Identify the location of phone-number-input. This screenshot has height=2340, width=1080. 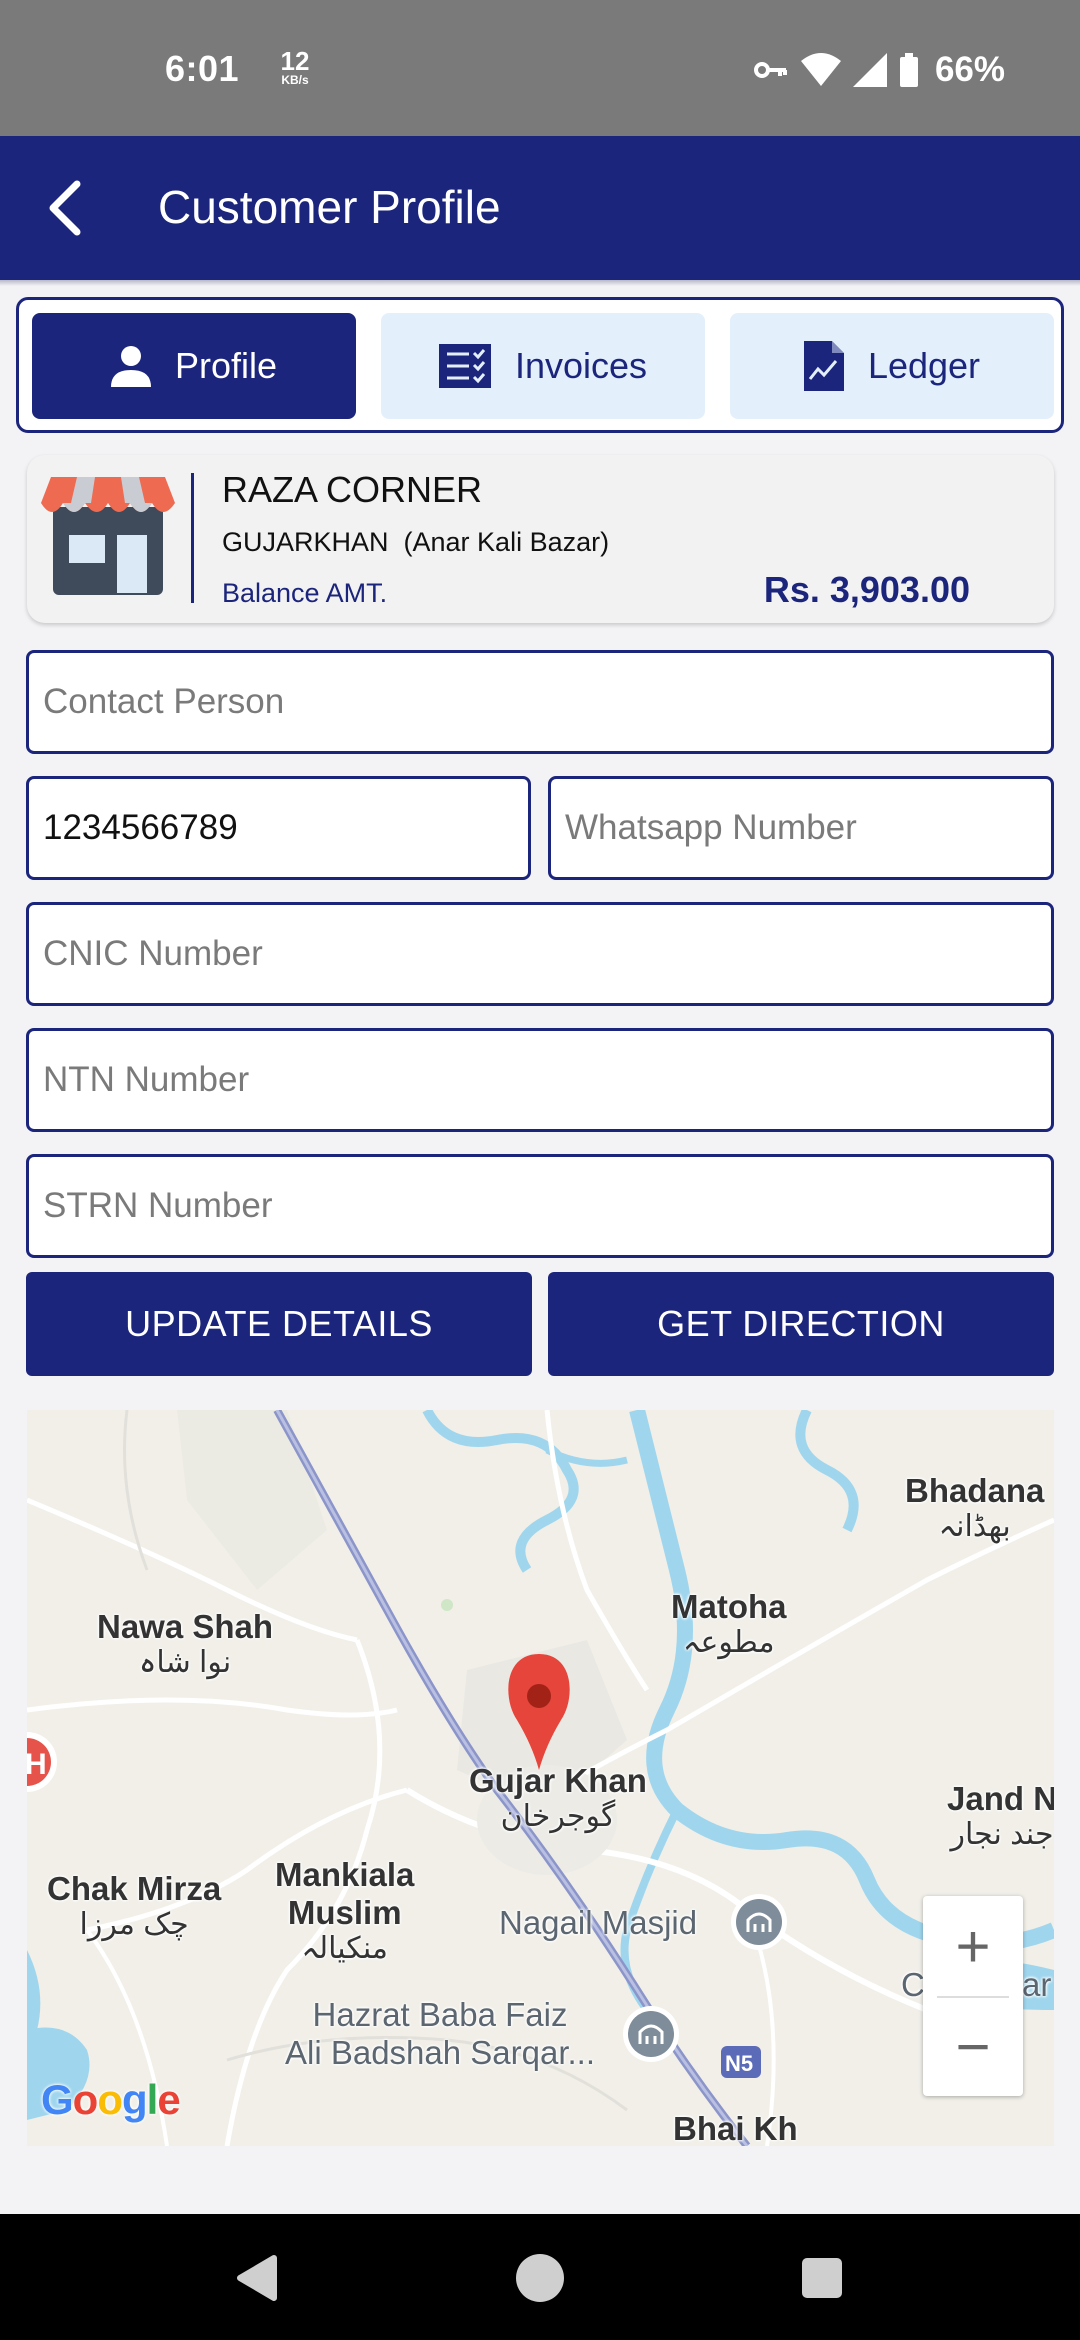
(278, 828).